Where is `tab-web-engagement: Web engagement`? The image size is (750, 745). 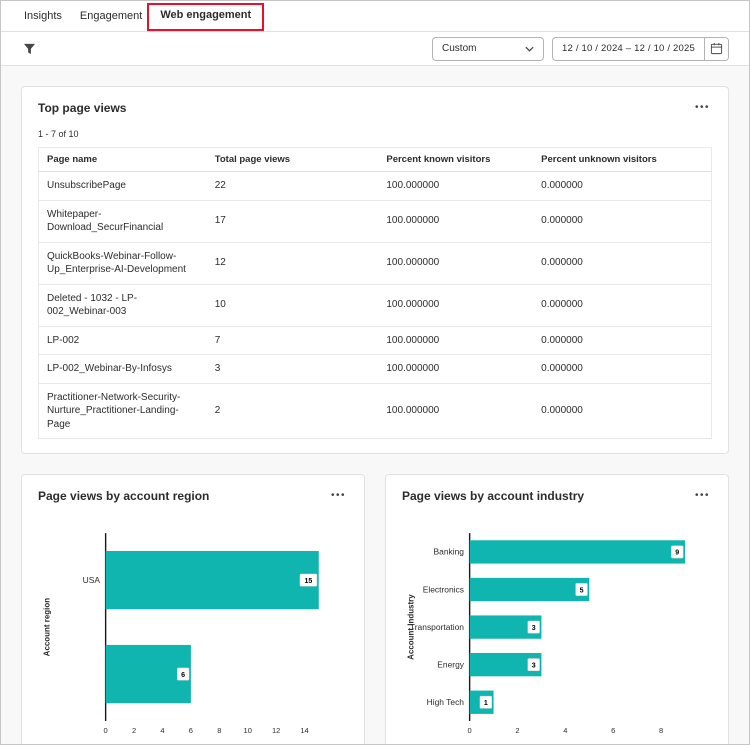 tab-web-engagement: Web engagement is located at coordinates (206, 16).